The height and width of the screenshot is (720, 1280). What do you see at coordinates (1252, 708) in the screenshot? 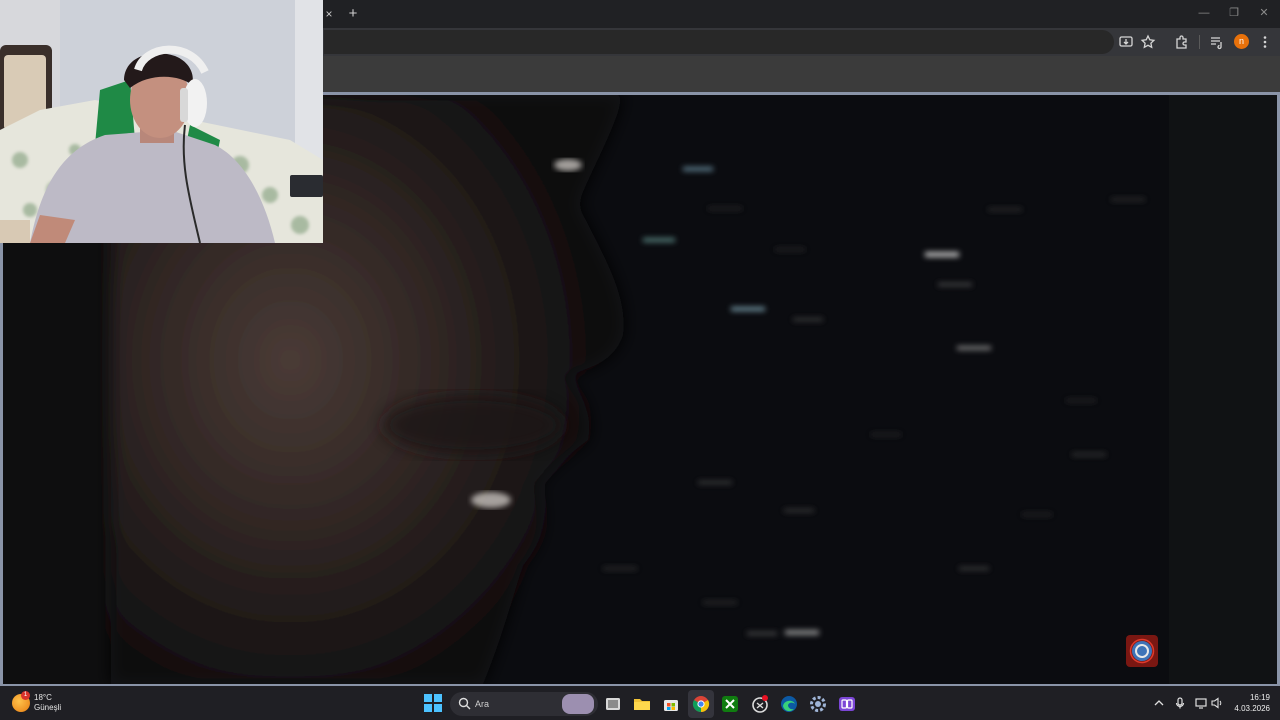
I see `clock-date: 4.03.2026` at bounding box center [1252, 708].